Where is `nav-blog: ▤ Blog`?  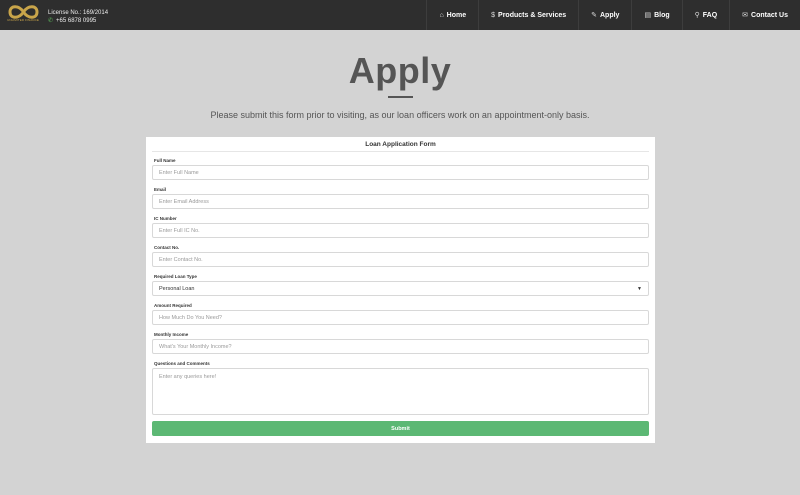
nav-blog: ▤ Blog is located at coordinates (656, 15).